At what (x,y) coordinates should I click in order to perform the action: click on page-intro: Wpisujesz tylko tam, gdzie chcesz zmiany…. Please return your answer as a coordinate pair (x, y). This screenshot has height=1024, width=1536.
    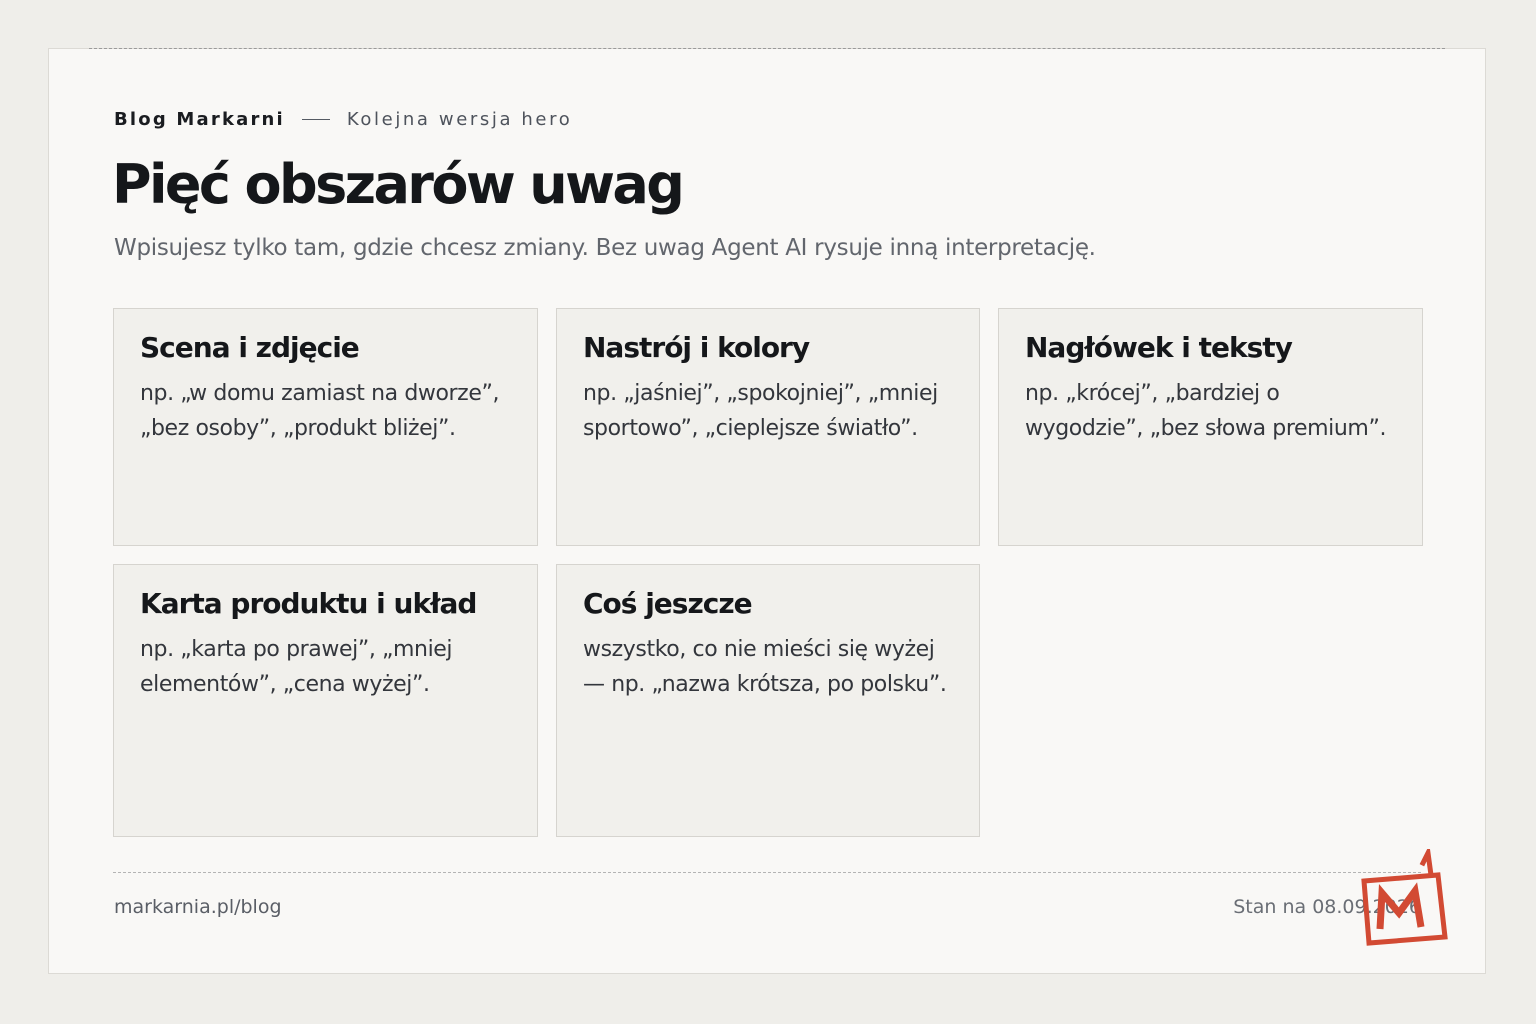
    Looking at the image, I should click on (605, 248).